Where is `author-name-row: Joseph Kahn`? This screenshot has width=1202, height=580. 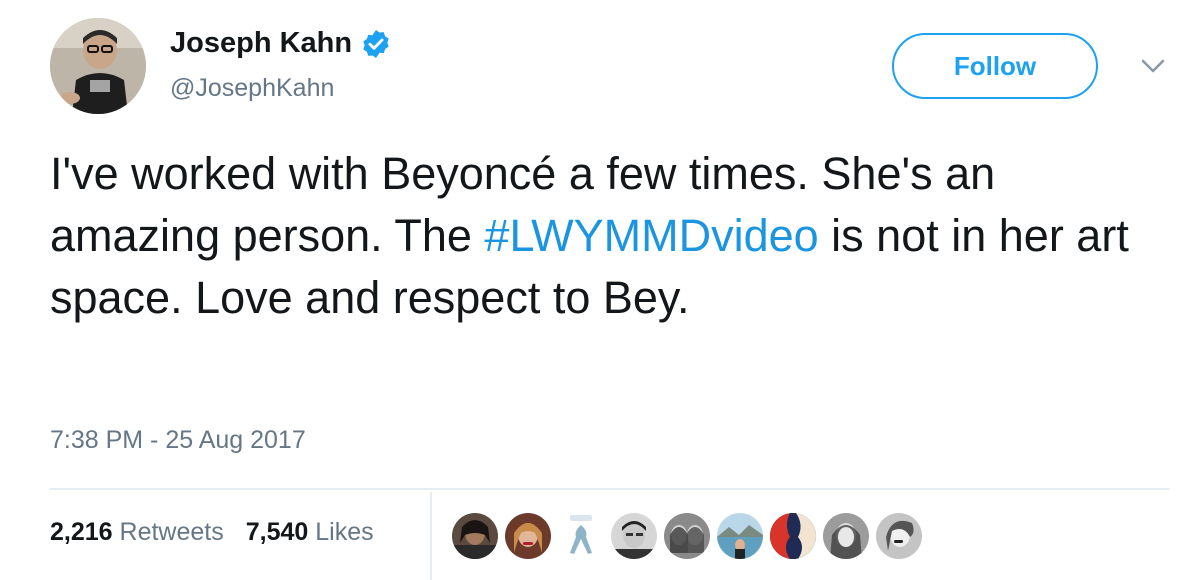 author-name-row: Joseph Kahn is located at coordinates (281, 43).